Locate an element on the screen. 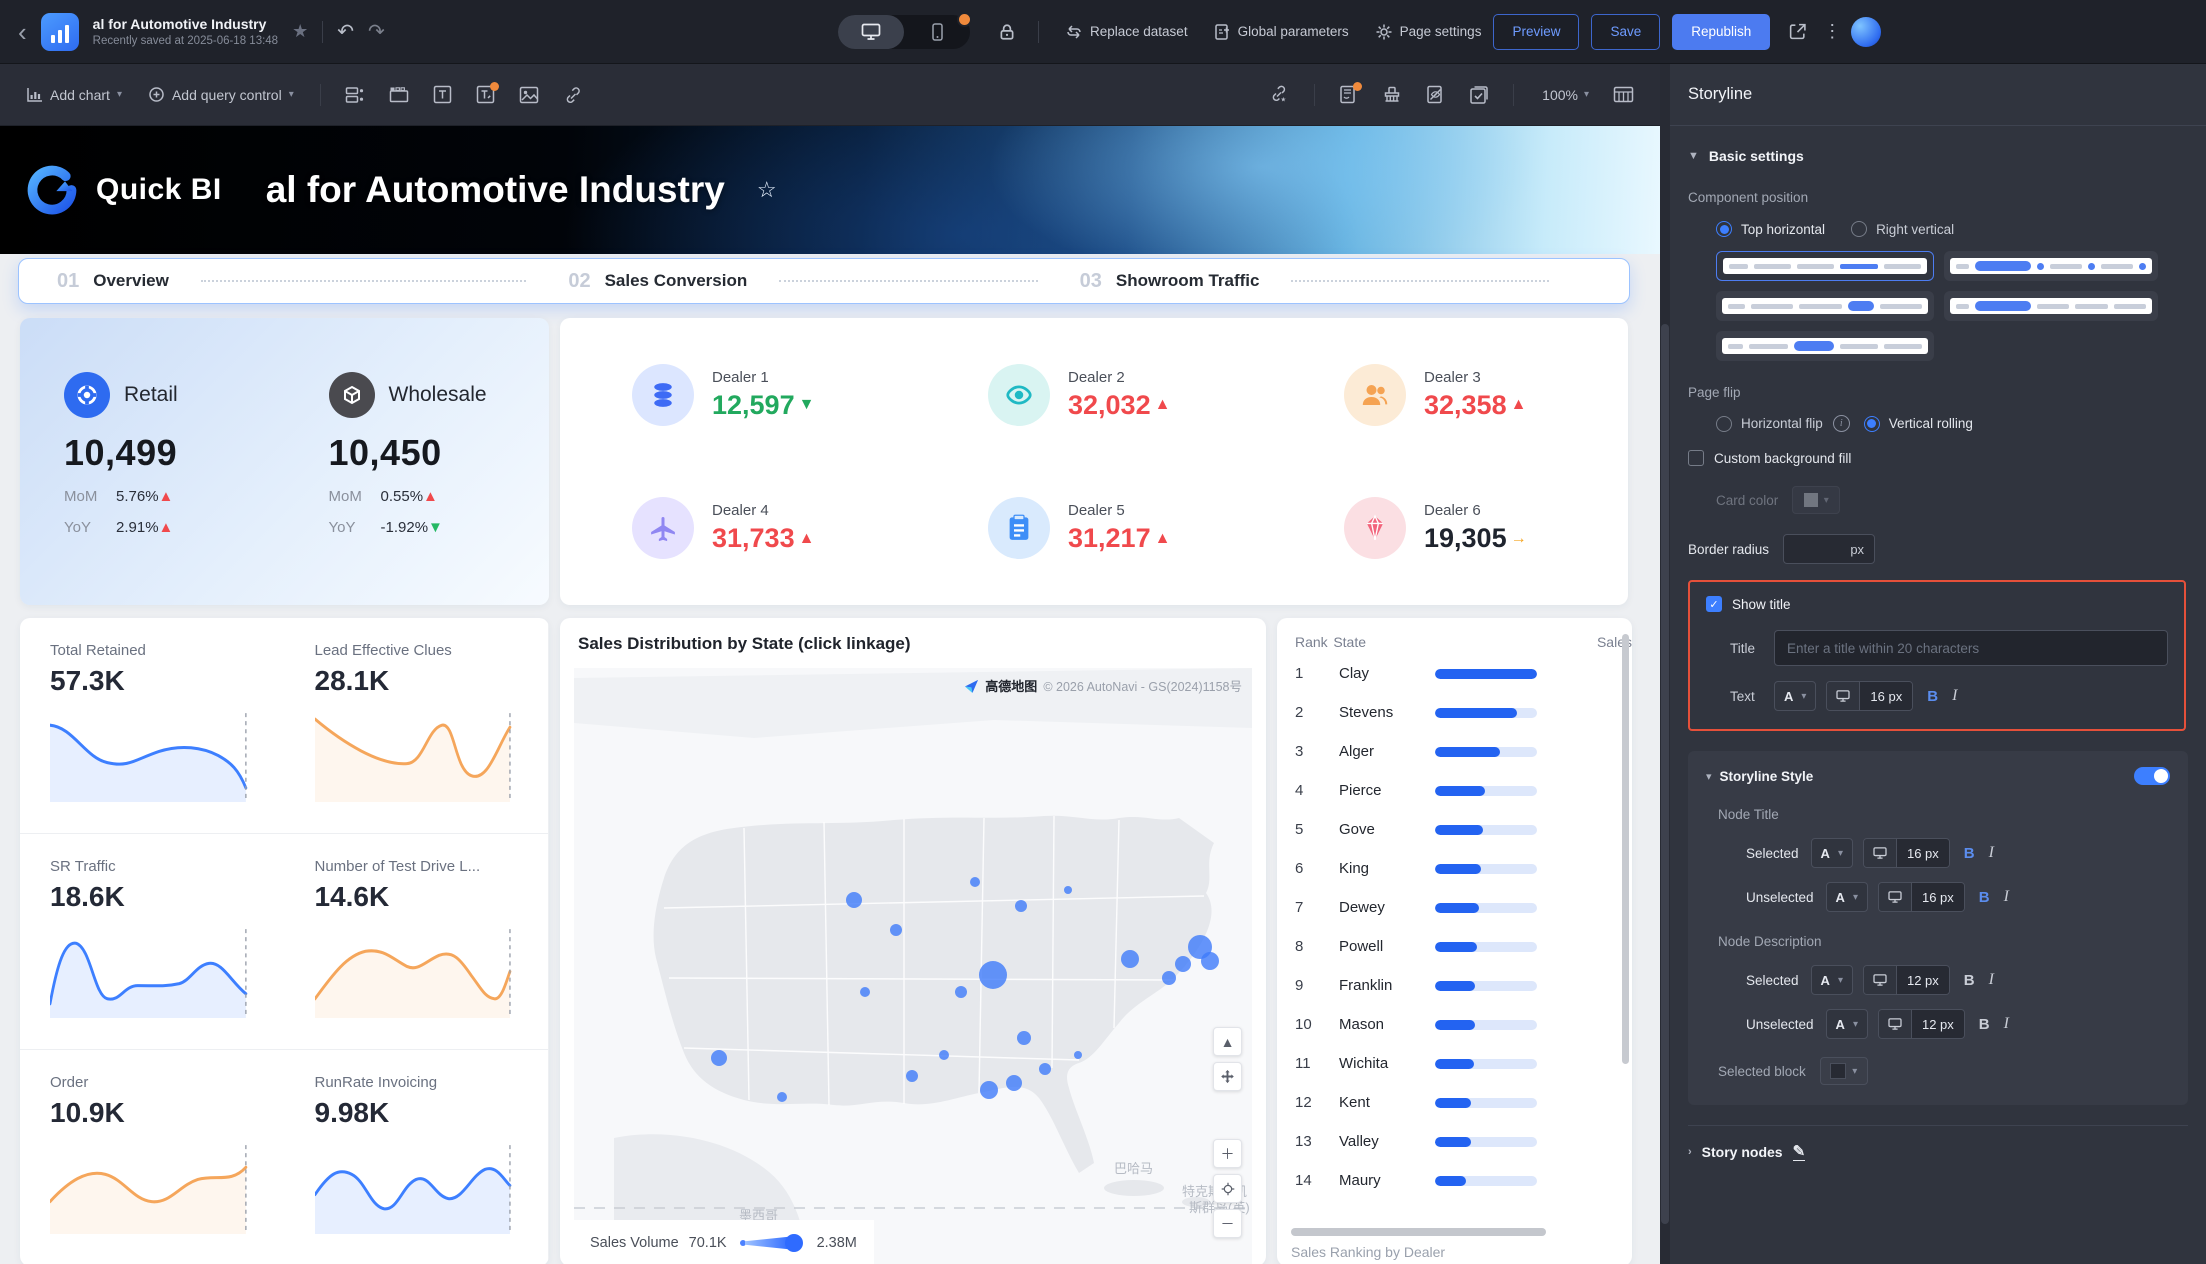 This screenshot has height=1264, width=2206. ranking-row: 12 Kent is located at coordinates (1454, 1102).